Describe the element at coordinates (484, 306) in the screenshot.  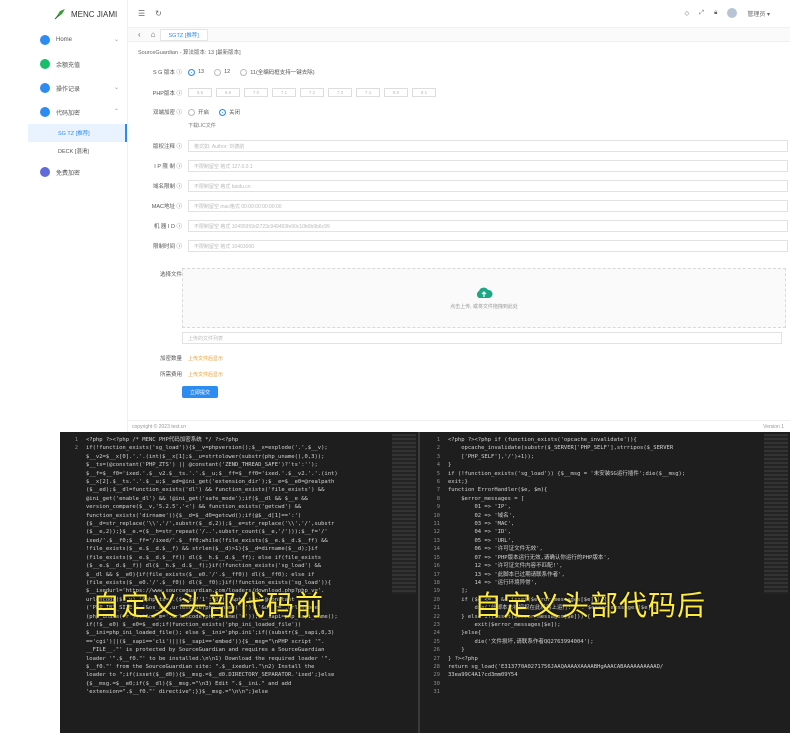
I see `upload-text: 点击上传, 或将文件拖拽到此处` at that location.